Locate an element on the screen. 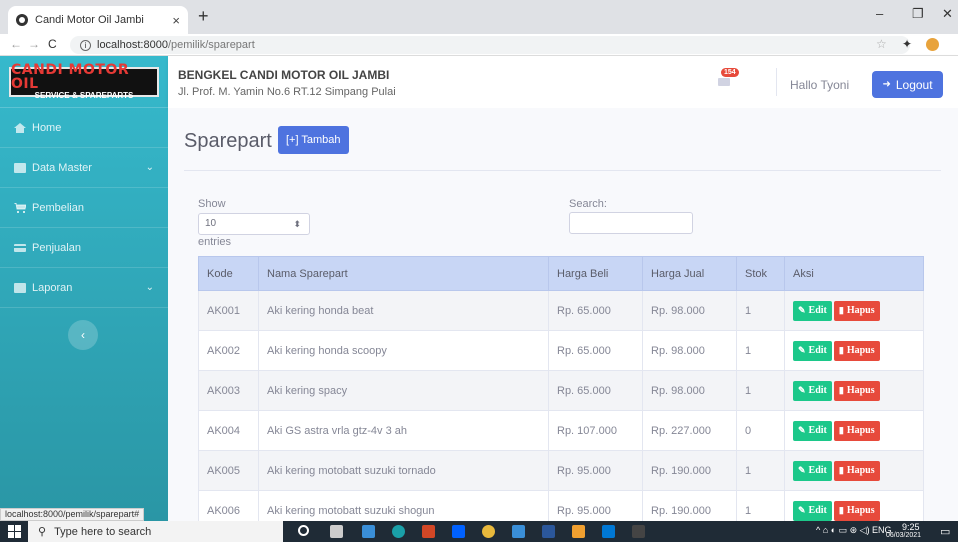 The height and width of the screenshot is (542, 958). col-nama: Nama Sparepart is located at coordinates (403, 273).